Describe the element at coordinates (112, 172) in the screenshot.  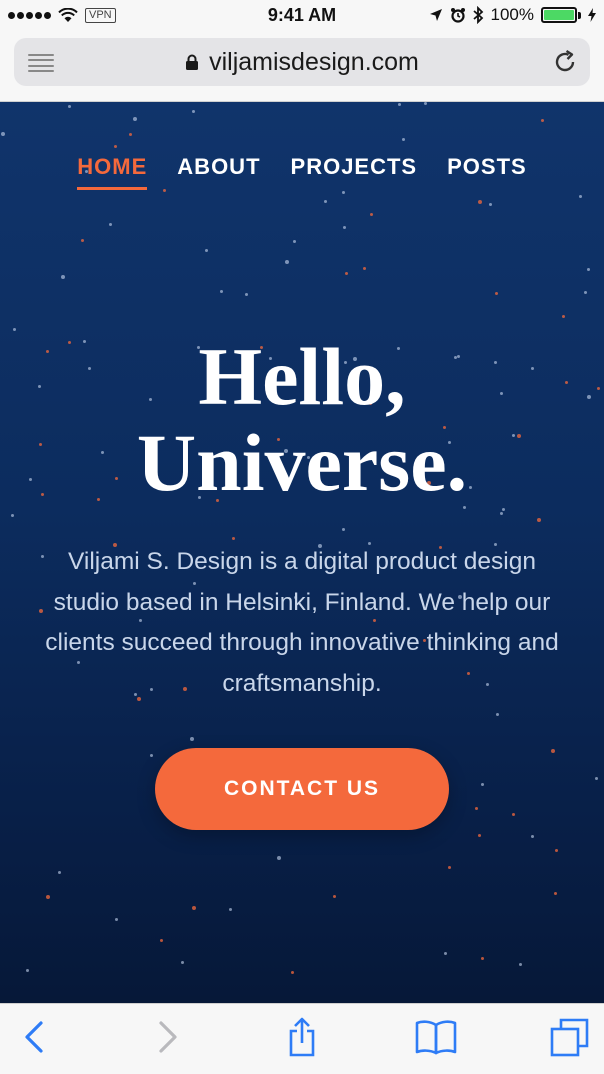
I see `nav-home: HOME` at that location.